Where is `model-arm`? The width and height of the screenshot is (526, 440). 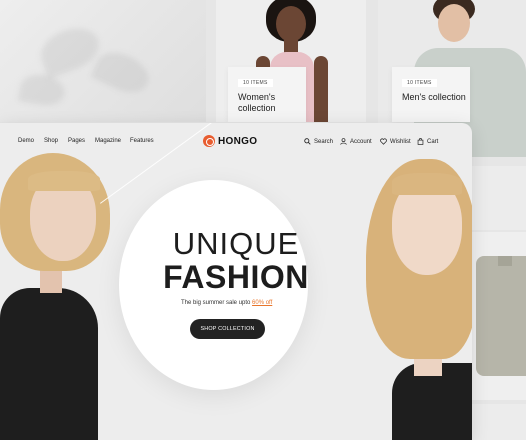
model-arm is located at coordinates (321, 89).